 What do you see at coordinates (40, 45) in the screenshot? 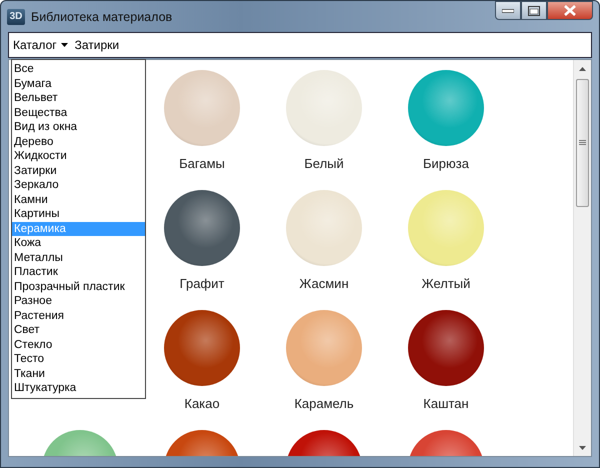
I see `catalog-menu-button: Каталог` at bounding box center [40, 45].